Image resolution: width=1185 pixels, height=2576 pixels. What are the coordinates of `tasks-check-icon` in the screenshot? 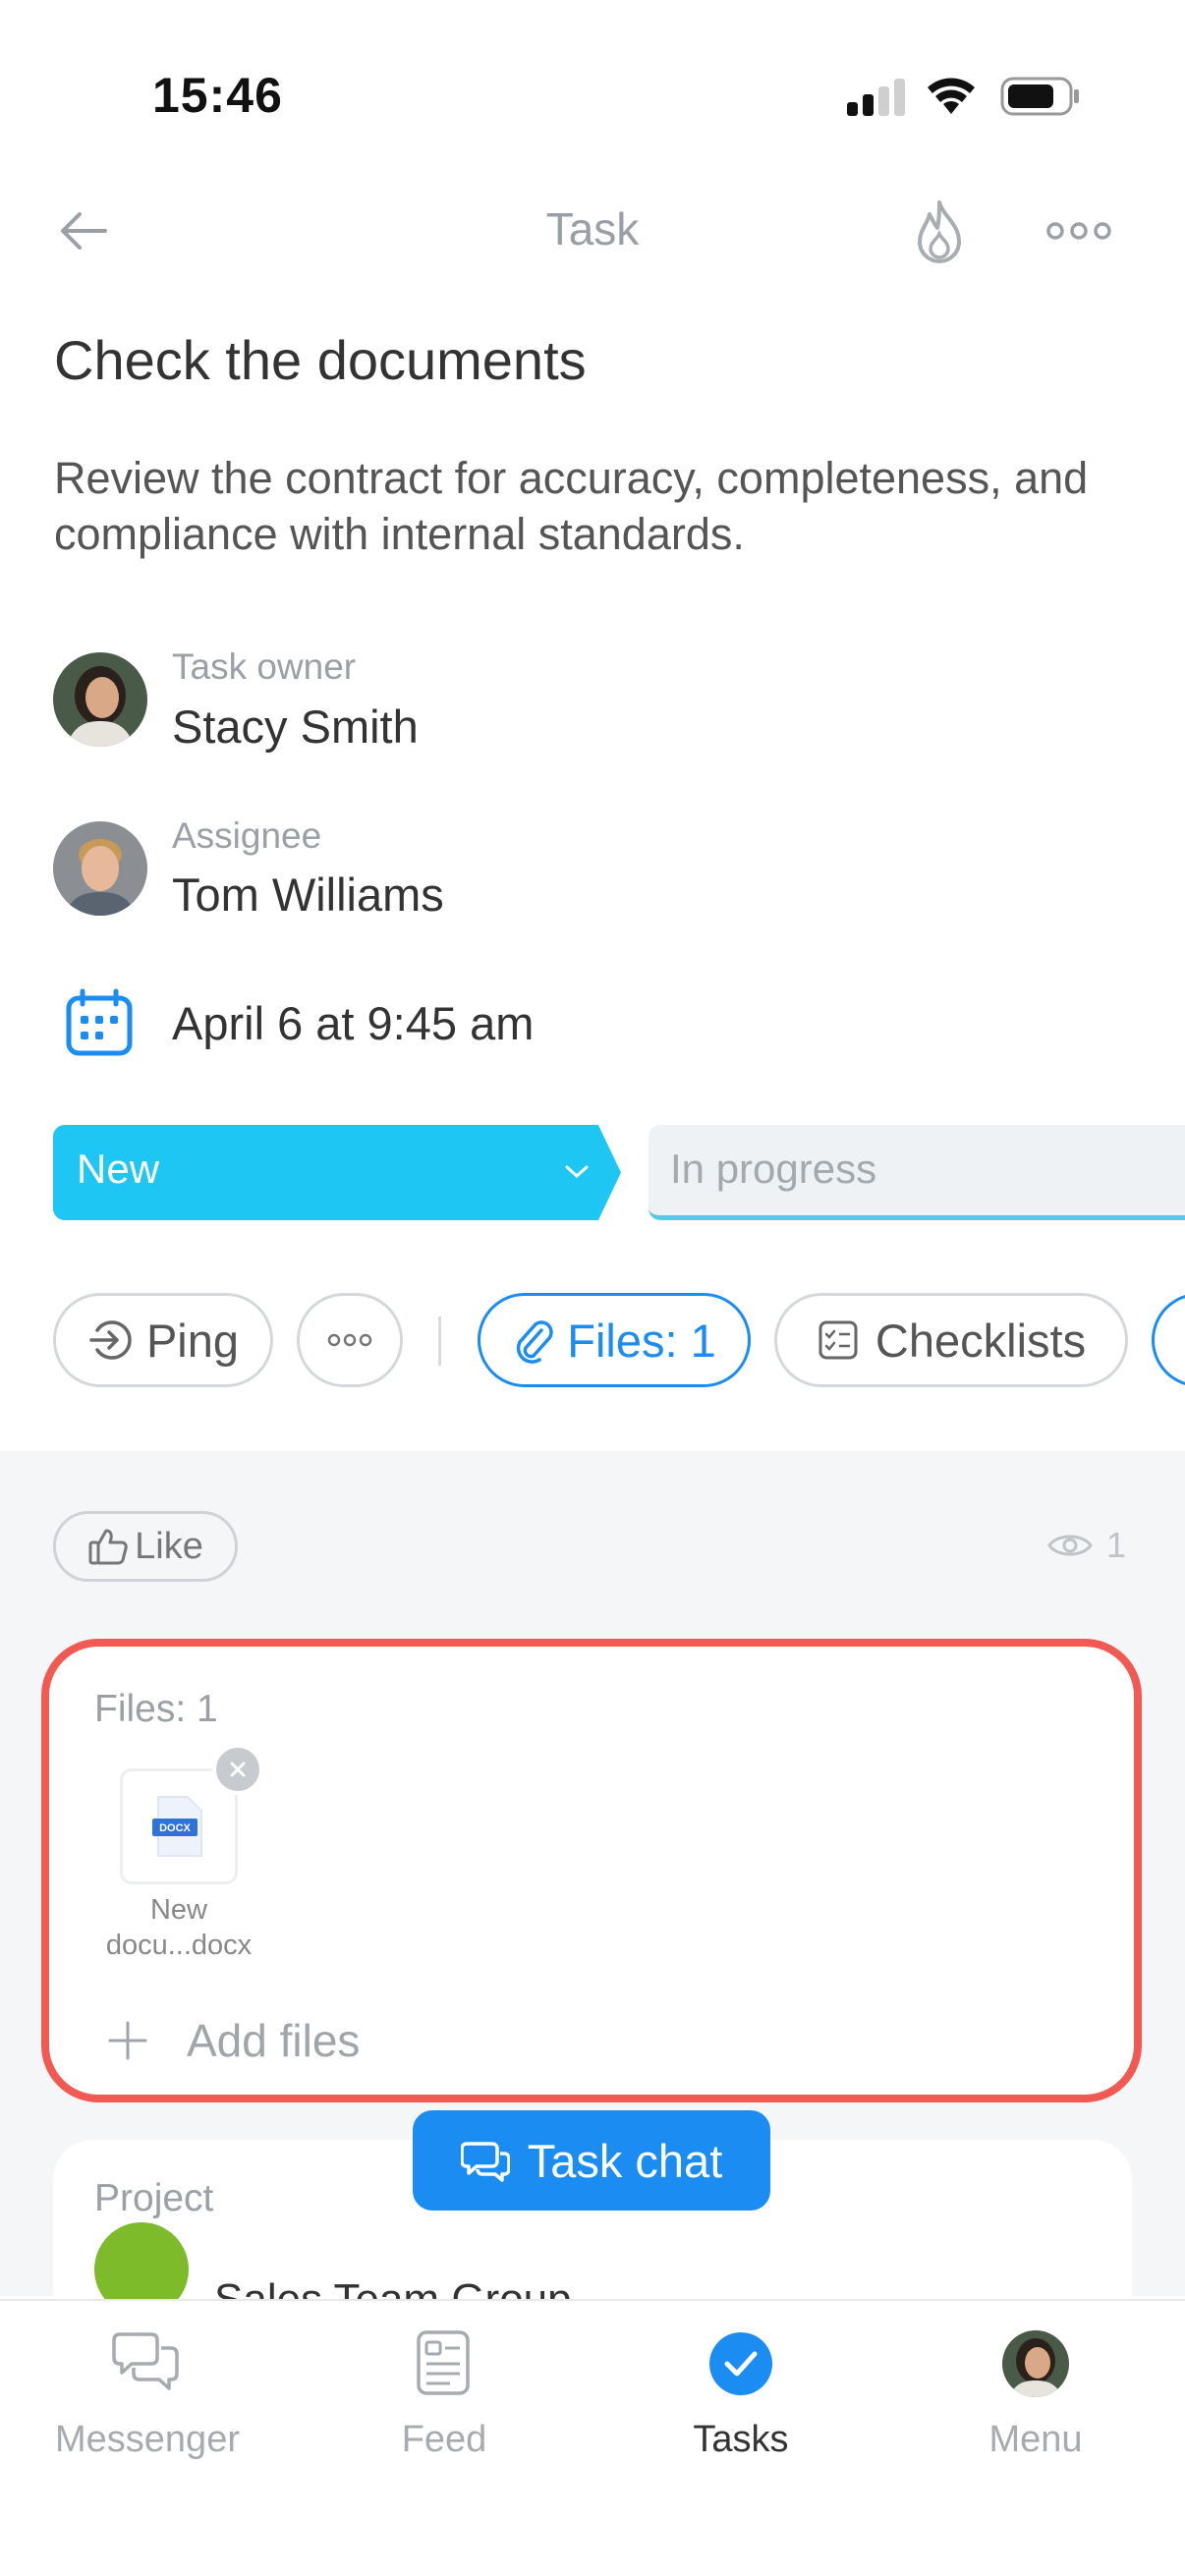 It's located at (741, 2363).